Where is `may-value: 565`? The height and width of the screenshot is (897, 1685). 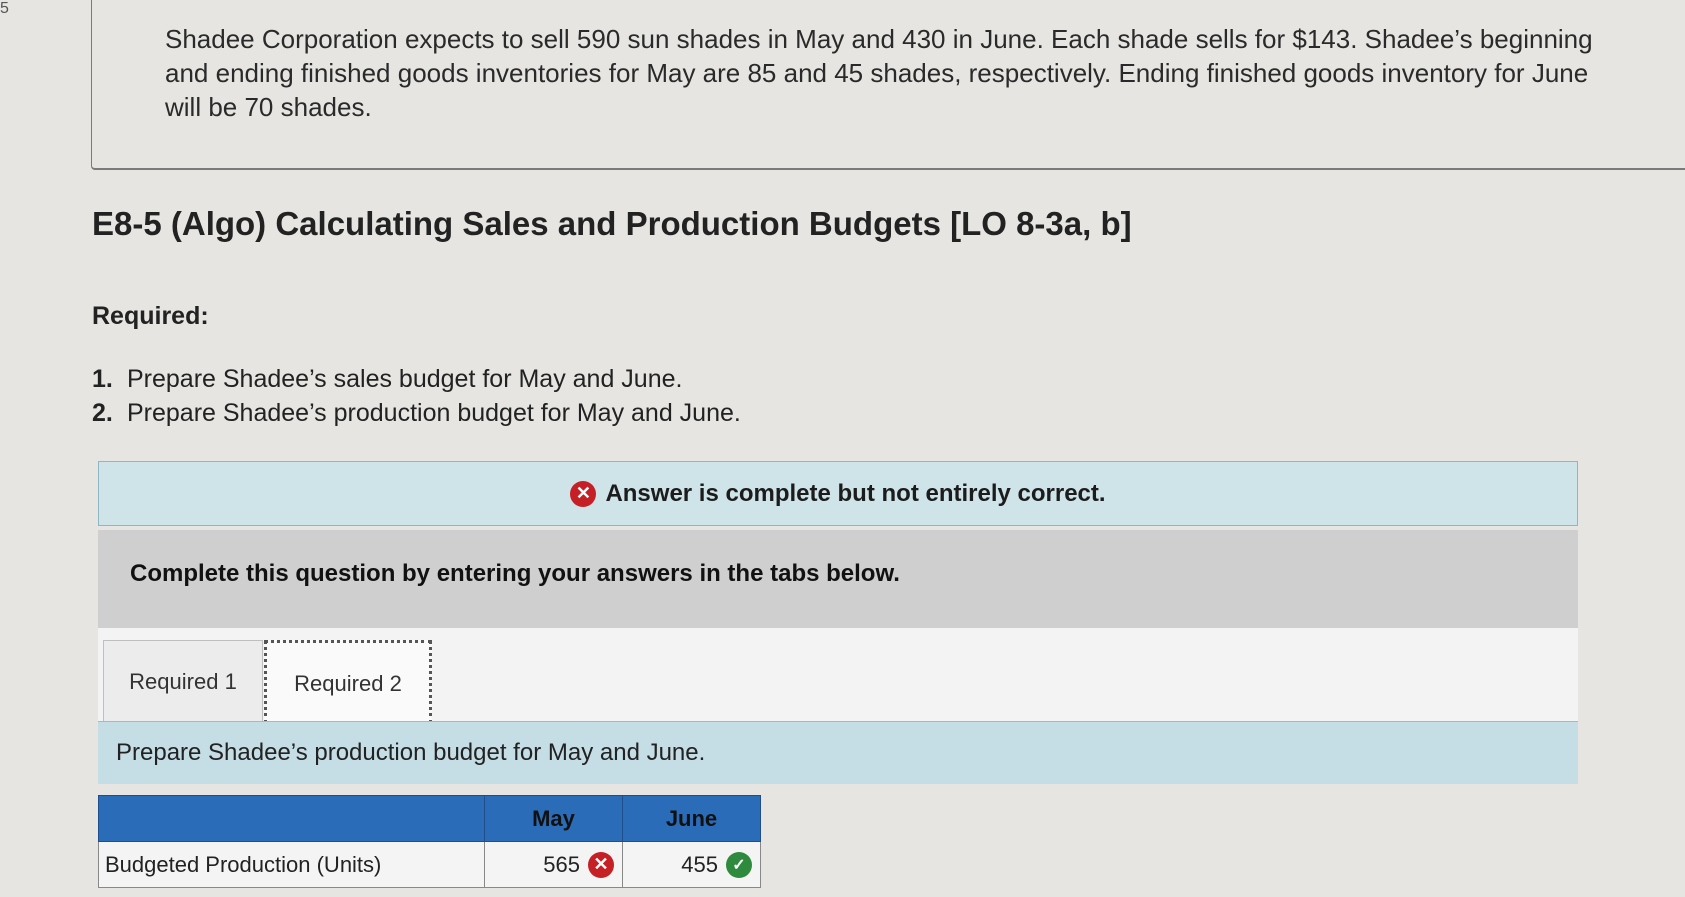 may-value: 565 is located at coordinates (561, 865).